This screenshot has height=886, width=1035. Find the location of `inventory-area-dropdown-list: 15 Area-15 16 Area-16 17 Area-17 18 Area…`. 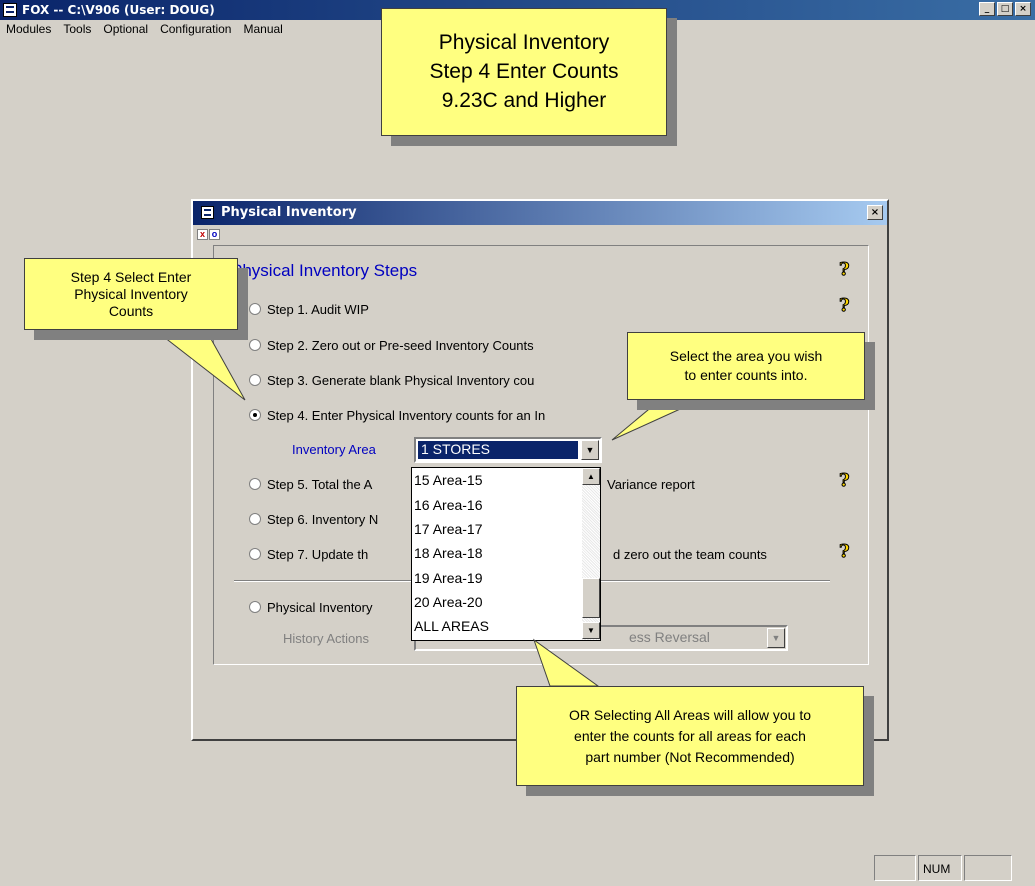

inventory-area-dropdown-list: 15 Area-15 16 Area-16 17 Area-17 18 Area… is located at coordinates (506, 554).